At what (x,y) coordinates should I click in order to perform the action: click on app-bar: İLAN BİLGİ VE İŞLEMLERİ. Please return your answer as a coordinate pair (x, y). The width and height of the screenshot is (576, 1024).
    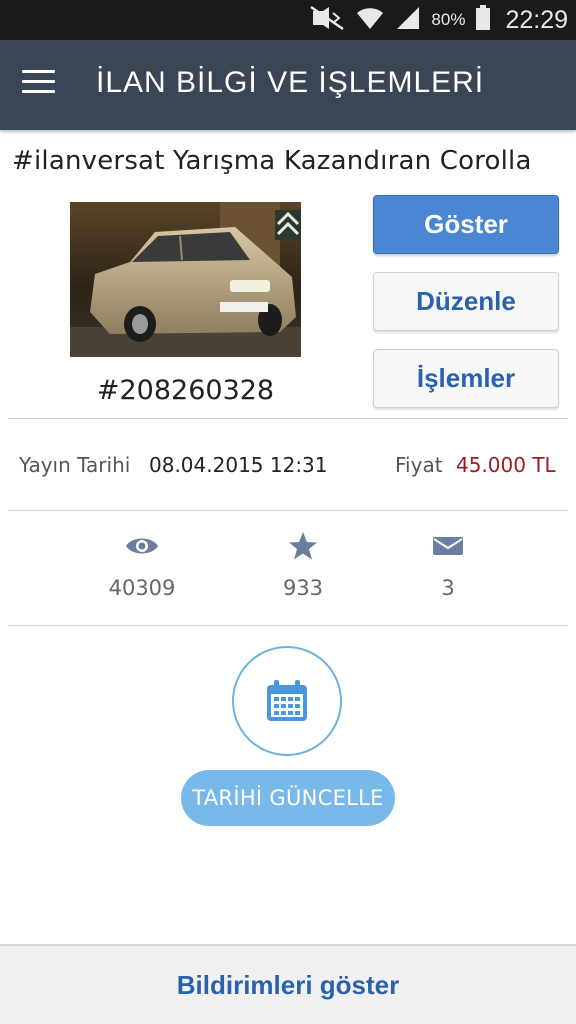
    Looking at the image, I should click on (288, 85).